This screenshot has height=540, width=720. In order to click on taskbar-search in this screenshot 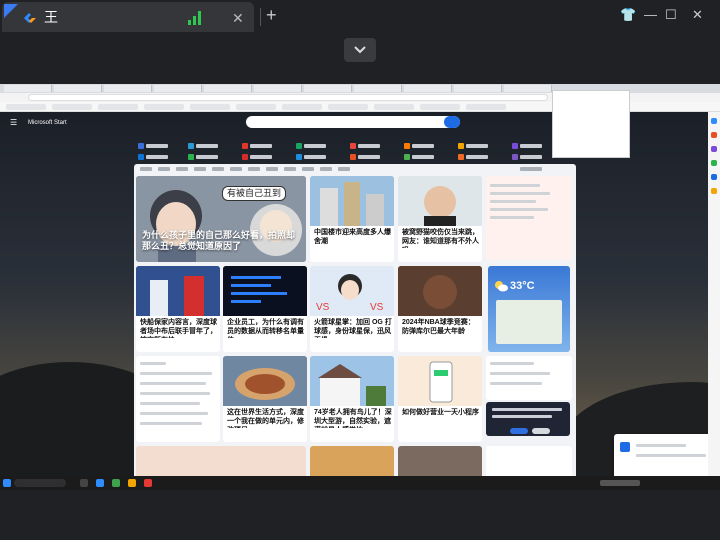, I will do `click(40, 483)`.